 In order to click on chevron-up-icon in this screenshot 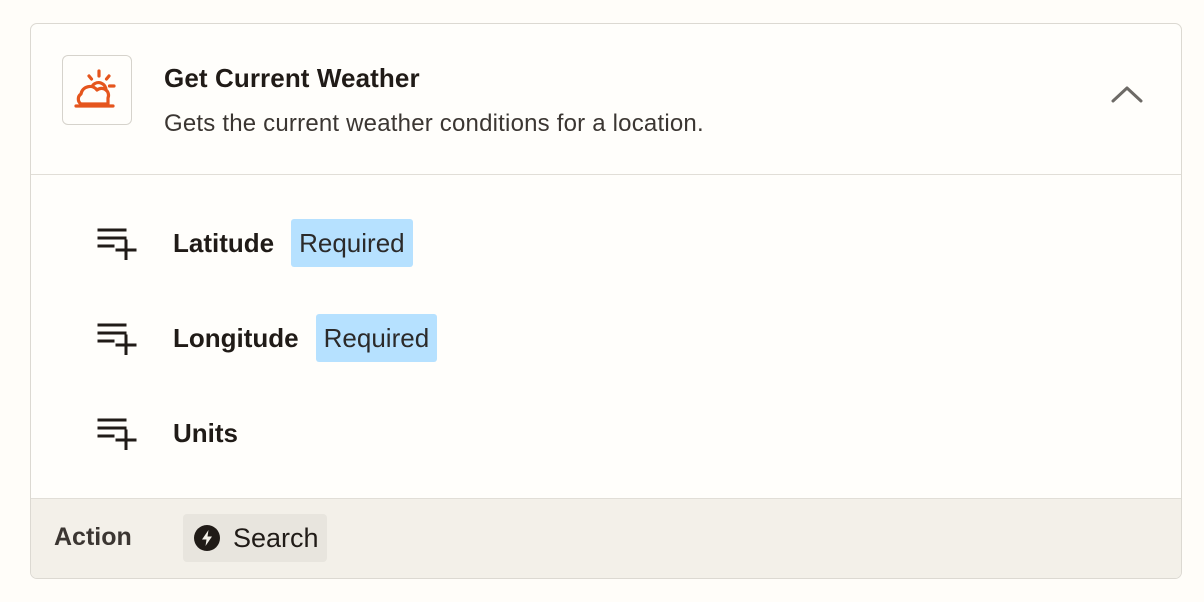, I will do `click(1127, 94)`.